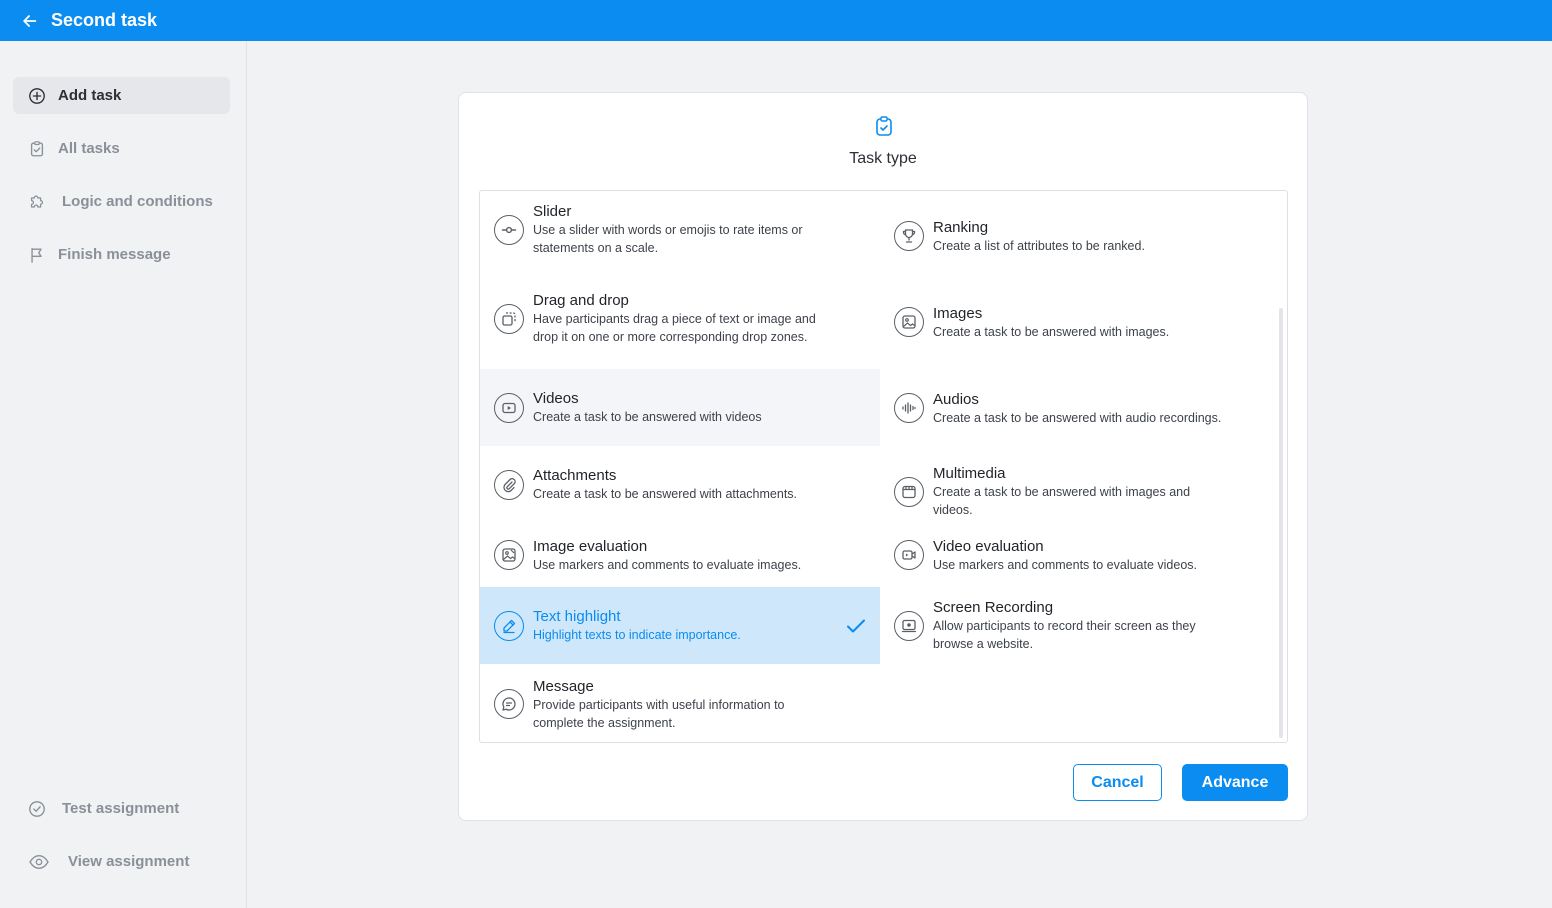 Image resolution: width=1552 pixels, height=908 pixels. What do you see at coordinates (956, 399) in the screenshot?
I see `task-type-name: Audios` at bounding box center [956, 399].